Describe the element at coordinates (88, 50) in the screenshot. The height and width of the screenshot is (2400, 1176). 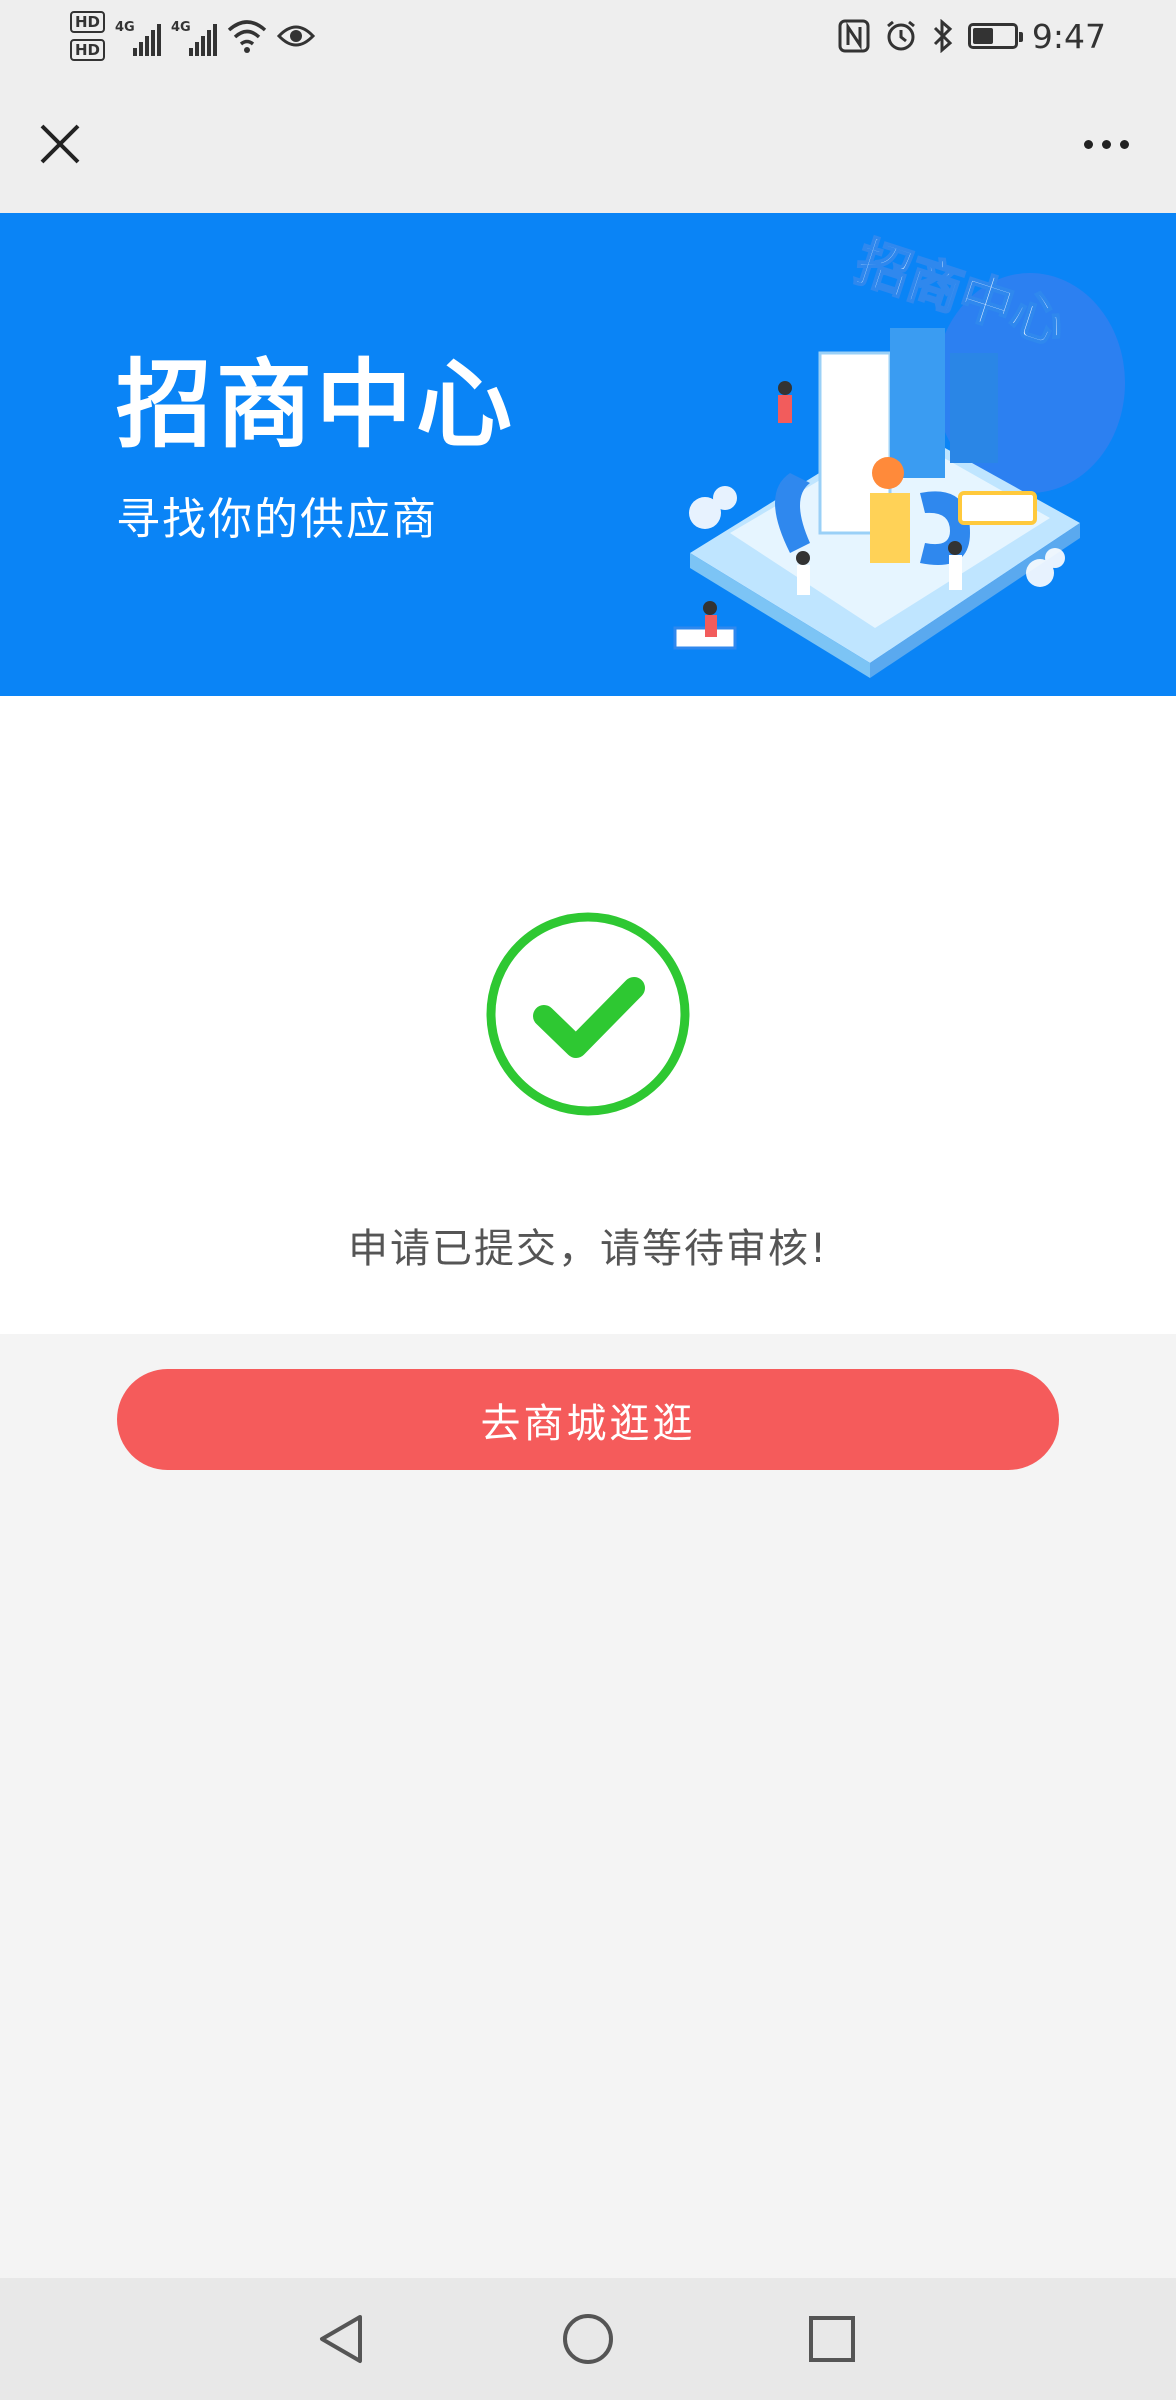
I see `sim2-hd-badge: HD` at that location.